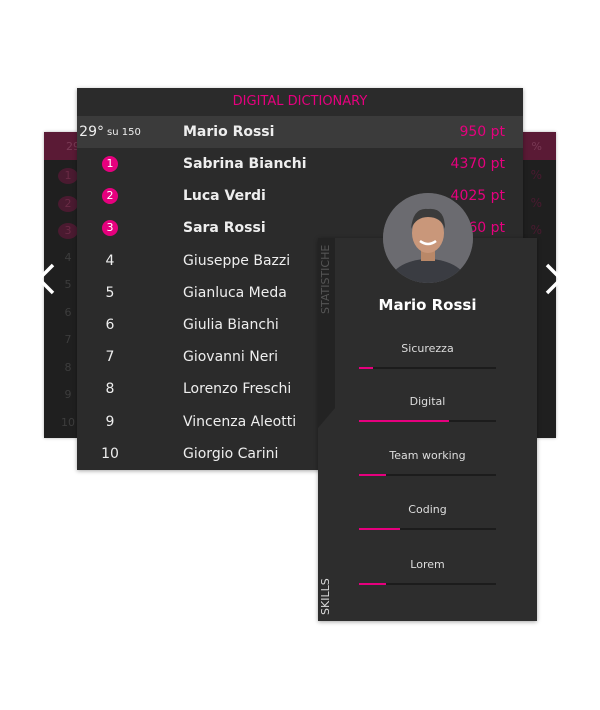 Image resolution: width=600 pixels, height=710 pixels. I want to click on rank-cell: 9, so click(110, 422).